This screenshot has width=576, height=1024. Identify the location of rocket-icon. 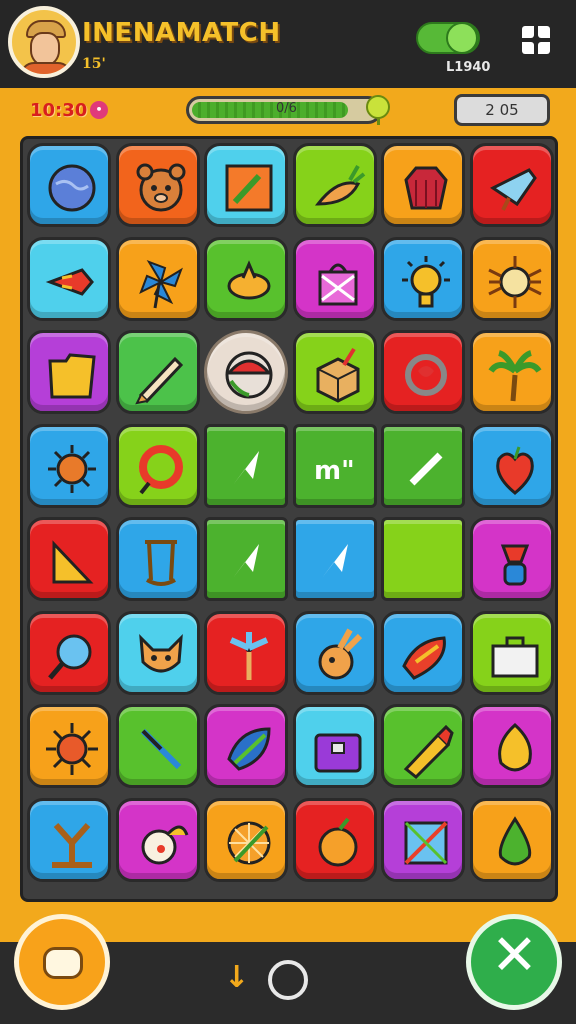
(69, 281).